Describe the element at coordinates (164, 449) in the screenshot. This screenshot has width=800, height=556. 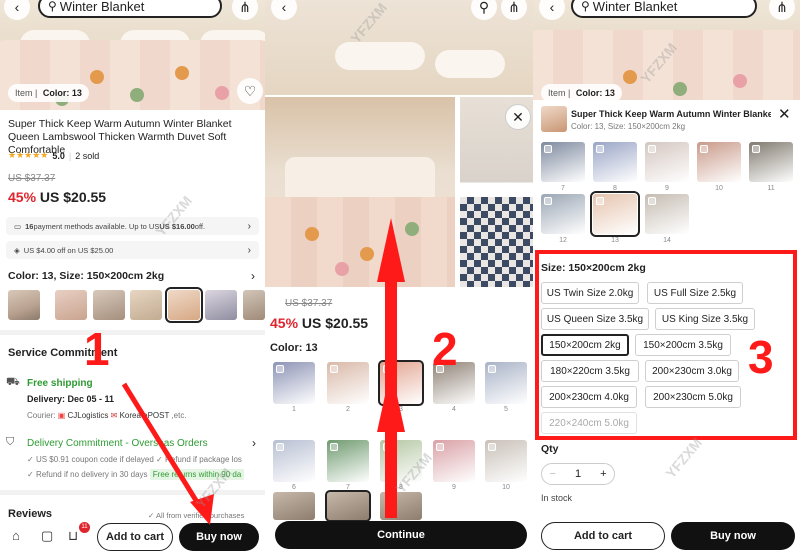
I see `arrow-to-buy-now` at that location.